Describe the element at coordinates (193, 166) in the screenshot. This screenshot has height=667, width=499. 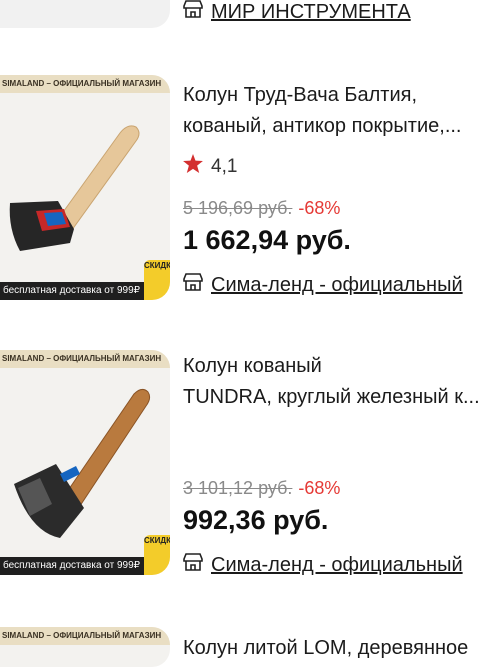
I see `star-icon` at that location.